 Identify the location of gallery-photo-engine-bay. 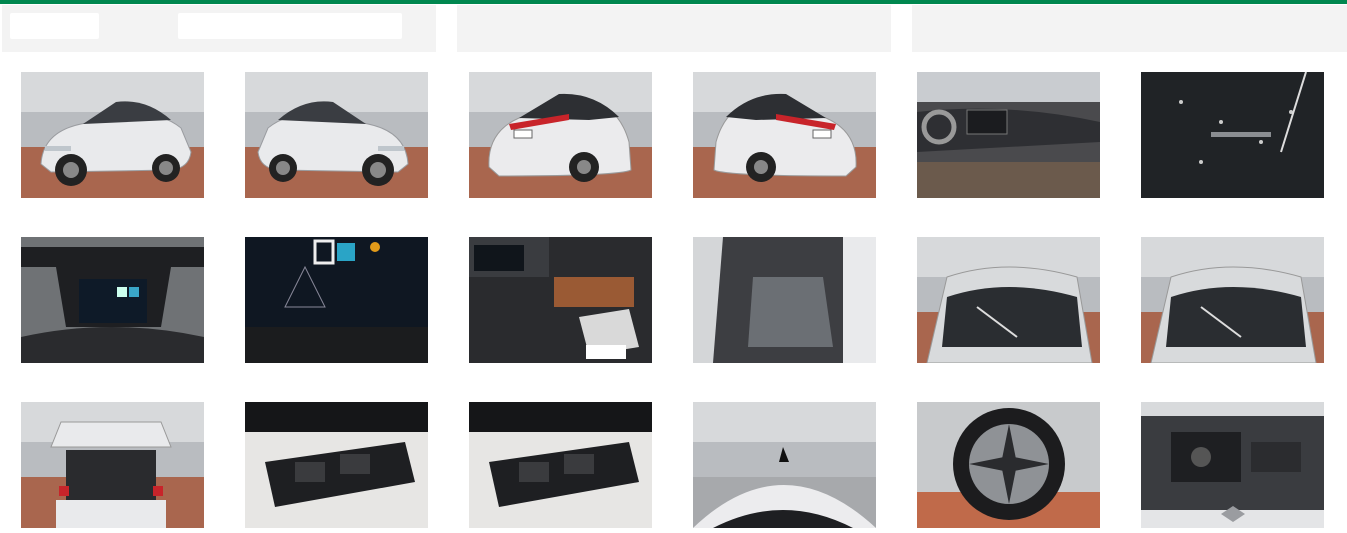
(1232, 465).